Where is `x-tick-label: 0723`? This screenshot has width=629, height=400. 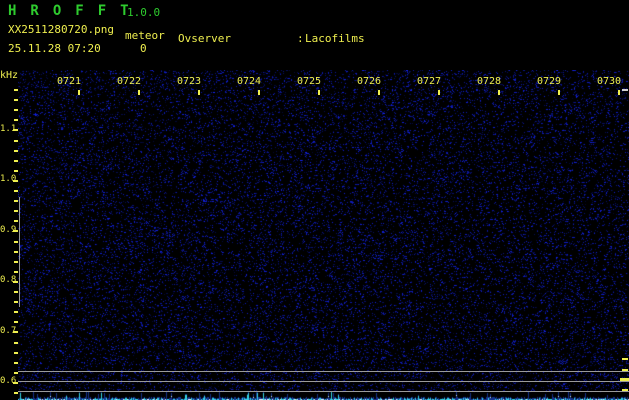 x-tick-label: 0723 is located at coordinates (189, 81).